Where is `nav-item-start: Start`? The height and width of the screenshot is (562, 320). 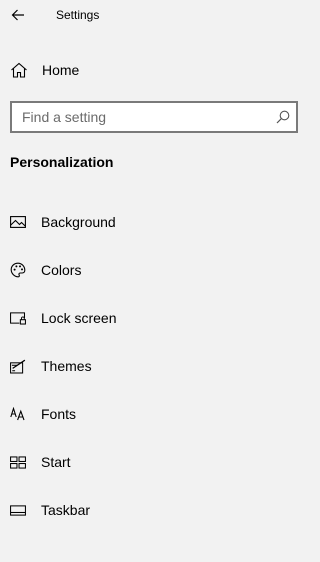
nav-item-start: Start is located at coordinates (158, 462).